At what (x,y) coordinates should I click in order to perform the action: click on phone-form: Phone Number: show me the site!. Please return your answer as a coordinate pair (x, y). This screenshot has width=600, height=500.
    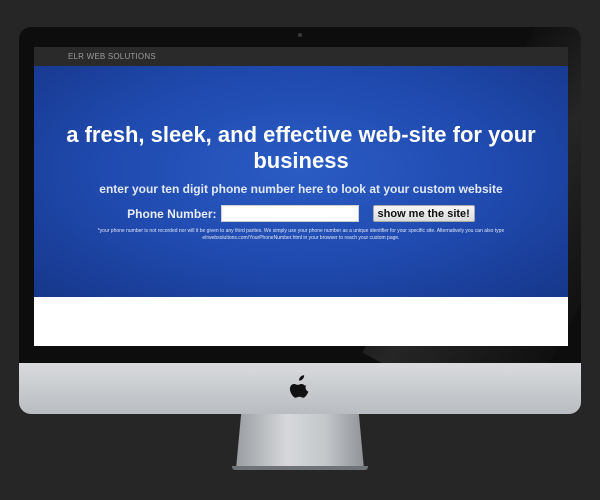
    Looking at the image, I should click on (301, 213).